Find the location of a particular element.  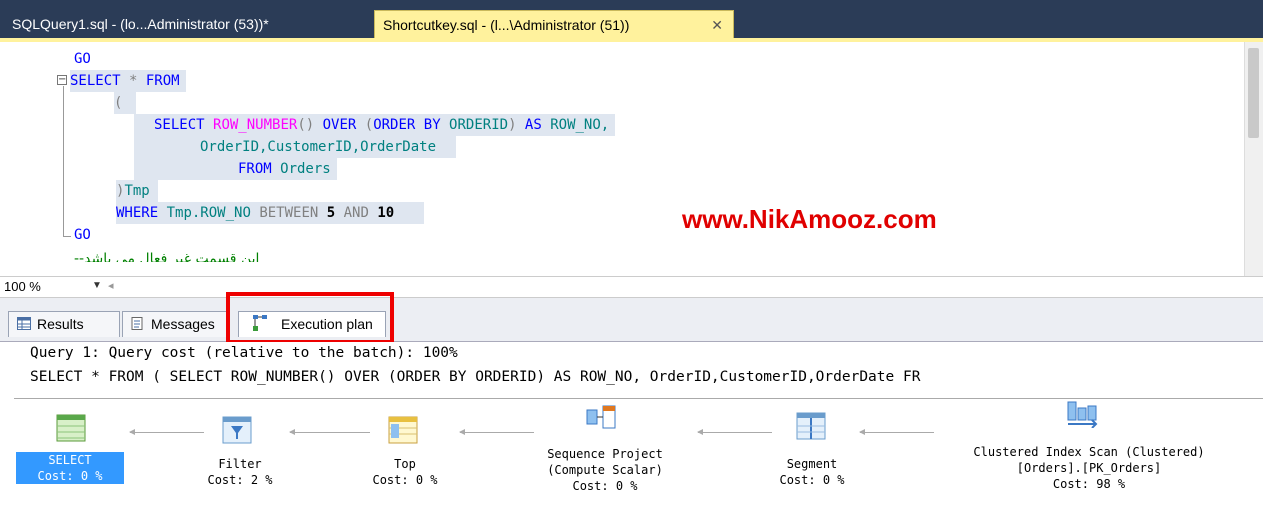

tab-results: Results is located at coordinates (64, 324).